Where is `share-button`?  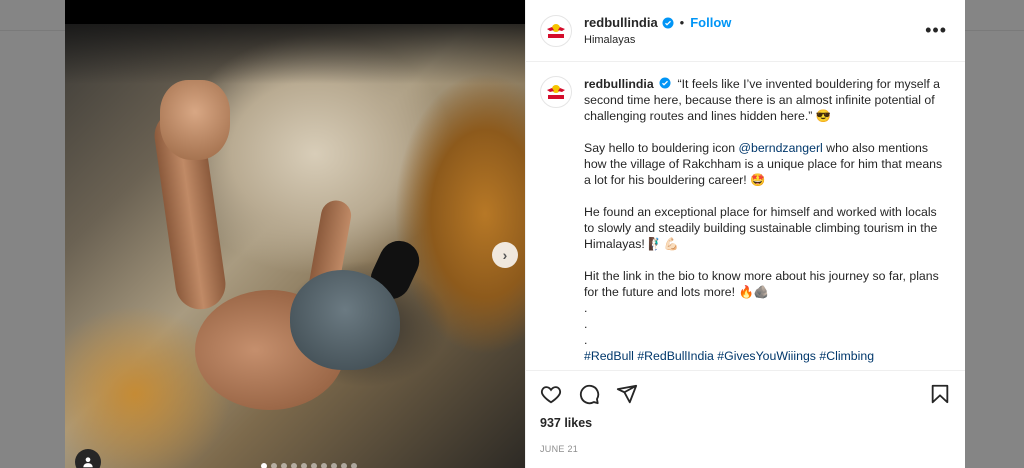 share-button is located at coordinates (627, 394).